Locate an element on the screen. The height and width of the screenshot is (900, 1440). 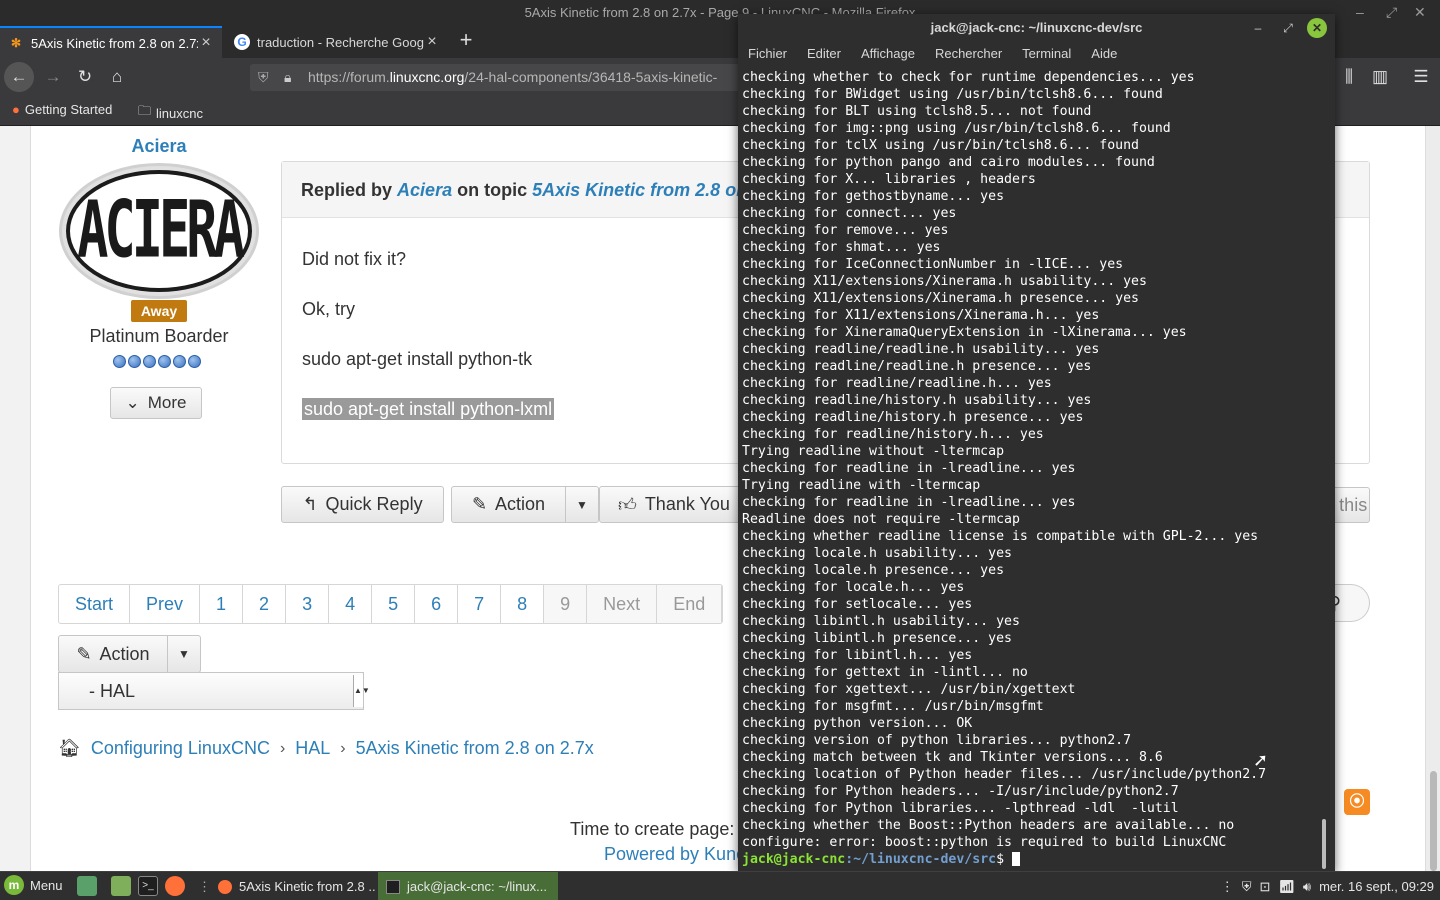
start-menu-button: m Menu is located at coordinates (33, 885).